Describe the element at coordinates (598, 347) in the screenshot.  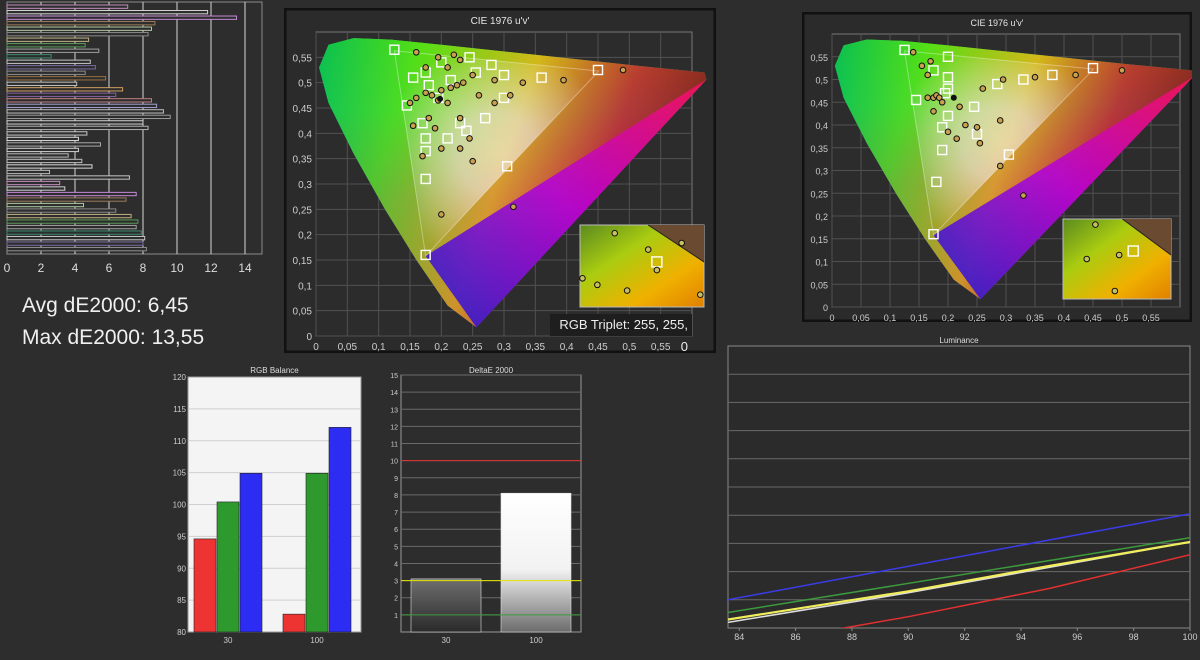
I see `x-tick-label: 0,45` at that location.